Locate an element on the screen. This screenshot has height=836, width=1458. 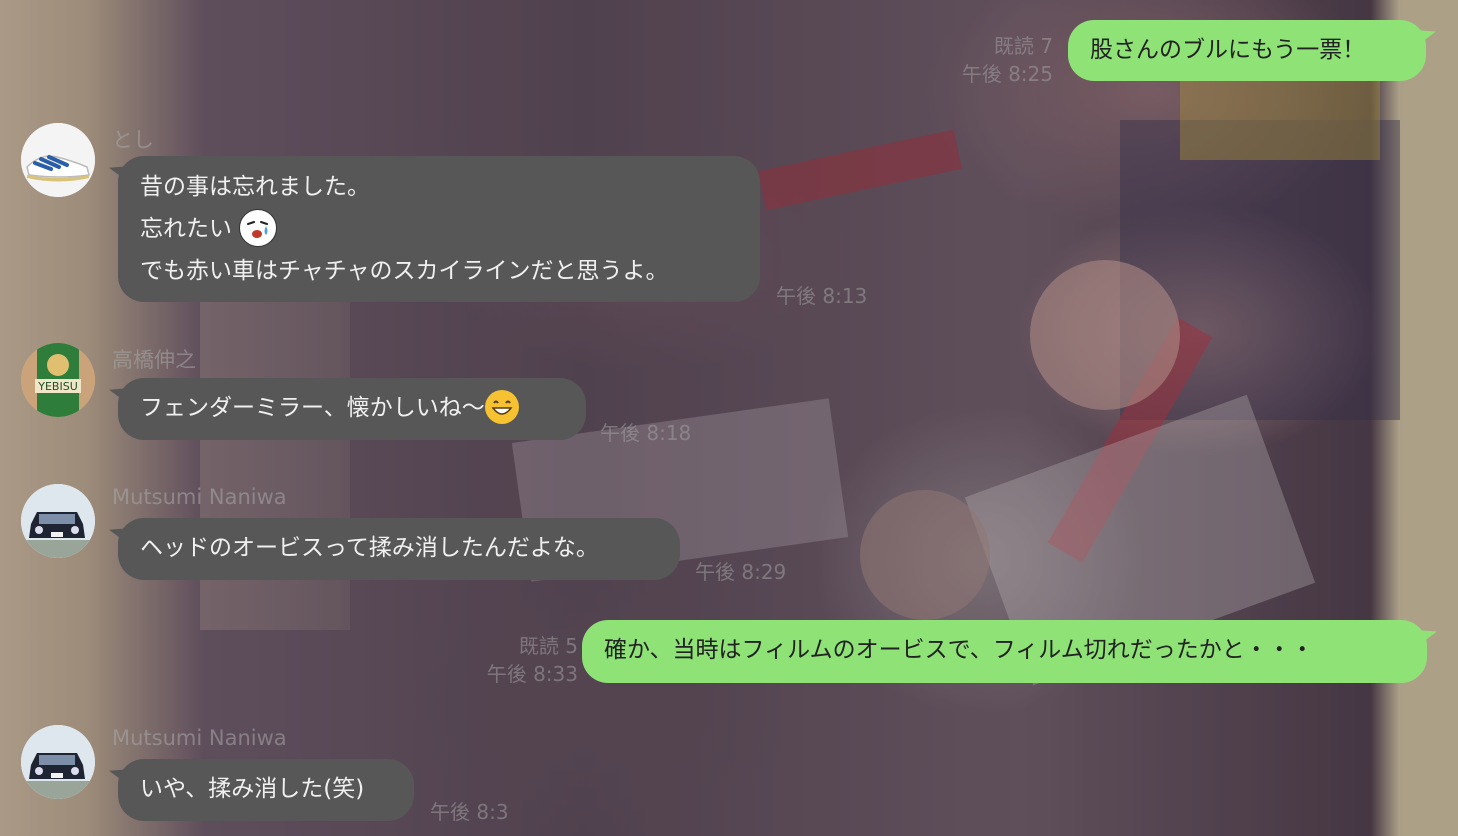
message-text: 確か、当時はフィルムのオービスで、フィルム切れだったかと・・・ is located at coordinates (959, 650).